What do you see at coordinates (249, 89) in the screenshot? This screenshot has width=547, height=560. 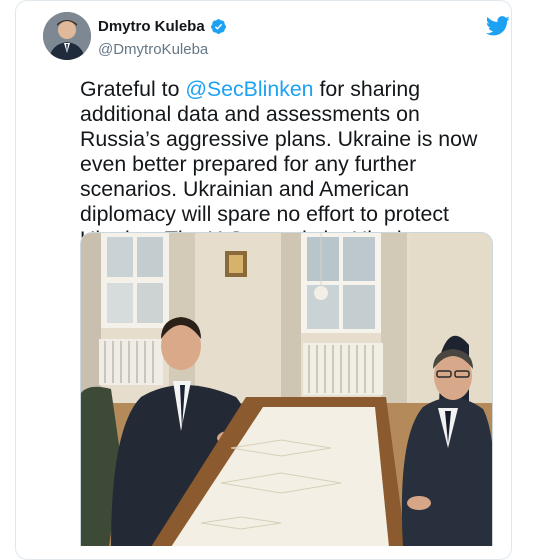 I see `mention-link: @SecBlinken` at bounding box center [249, 89].